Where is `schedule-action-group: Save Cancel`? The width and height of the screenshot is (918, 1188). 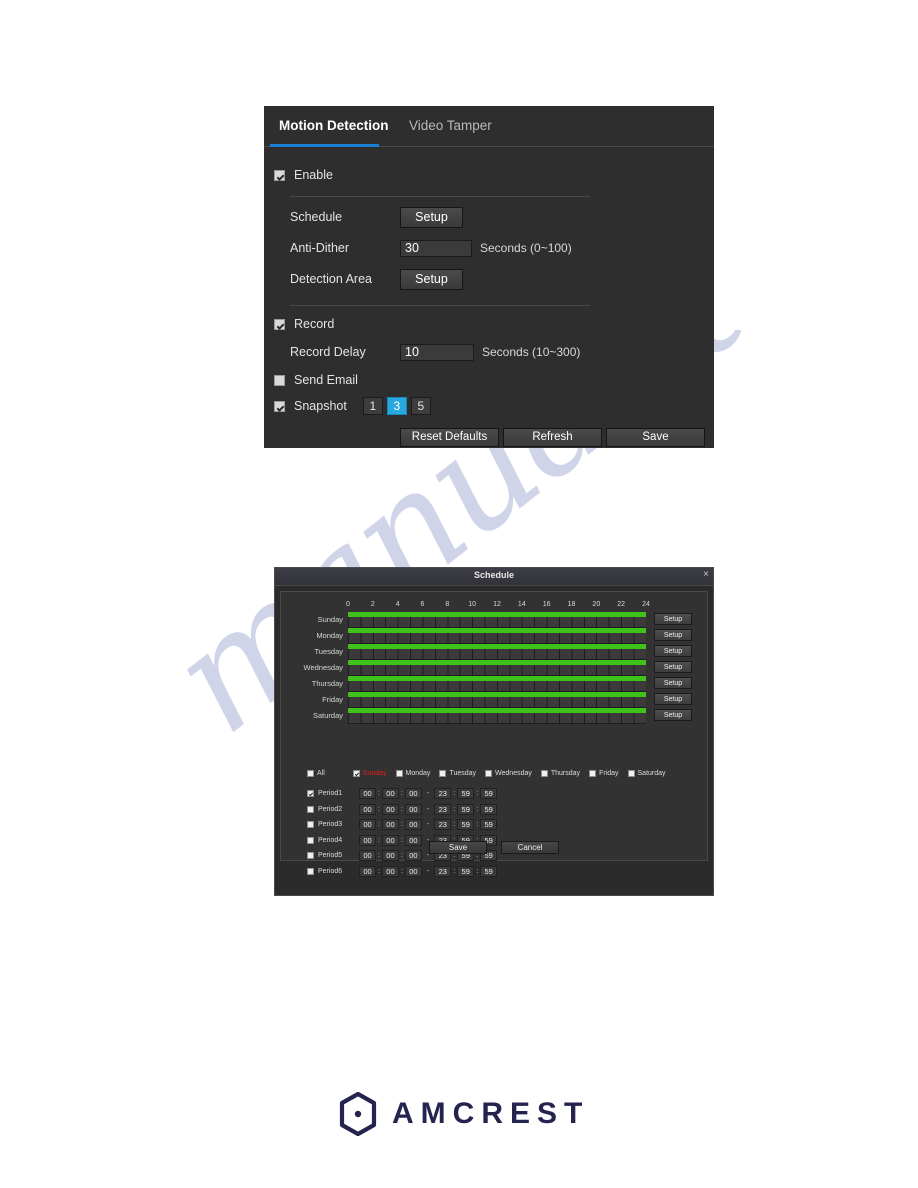 schedule-action-group: Save Cancel is located at coordinates (494, 847).